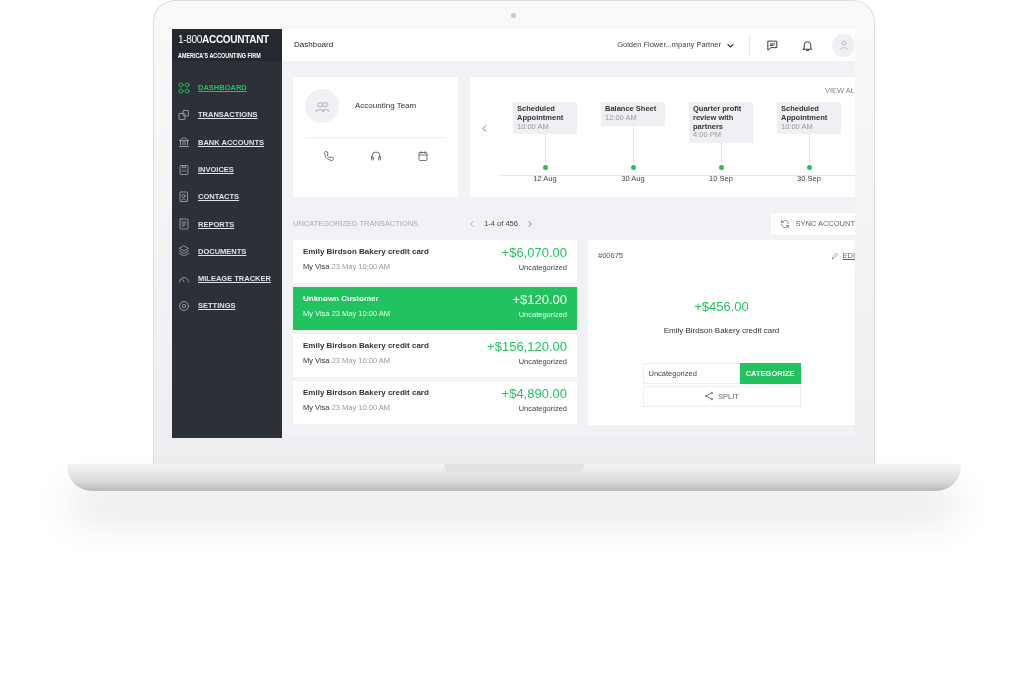  What do you see at coordinates (184, 142) in the screenshot?
I see `bank-icon` at bounding box center [184, 142].